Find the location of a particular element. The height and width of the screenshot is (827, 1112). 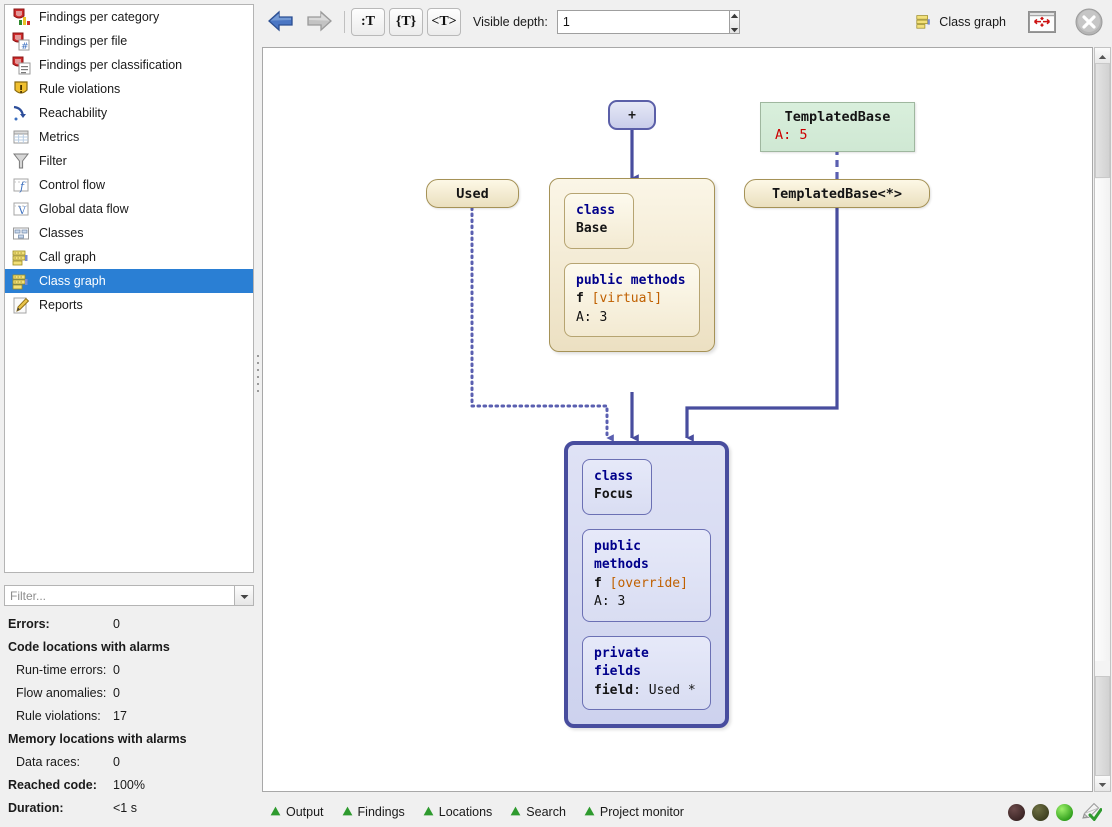

sidebar-item-global-data-flow: V Global data flow is located at coordinates (129, 209).